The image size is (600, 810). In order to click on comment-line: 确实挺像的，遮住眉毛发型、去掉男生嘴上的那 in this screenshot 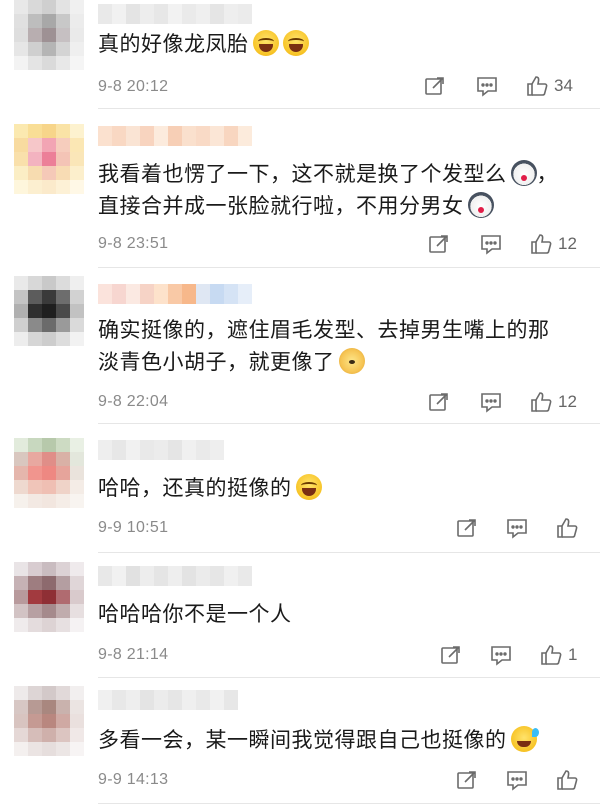, I will do `click(333, 330)`.